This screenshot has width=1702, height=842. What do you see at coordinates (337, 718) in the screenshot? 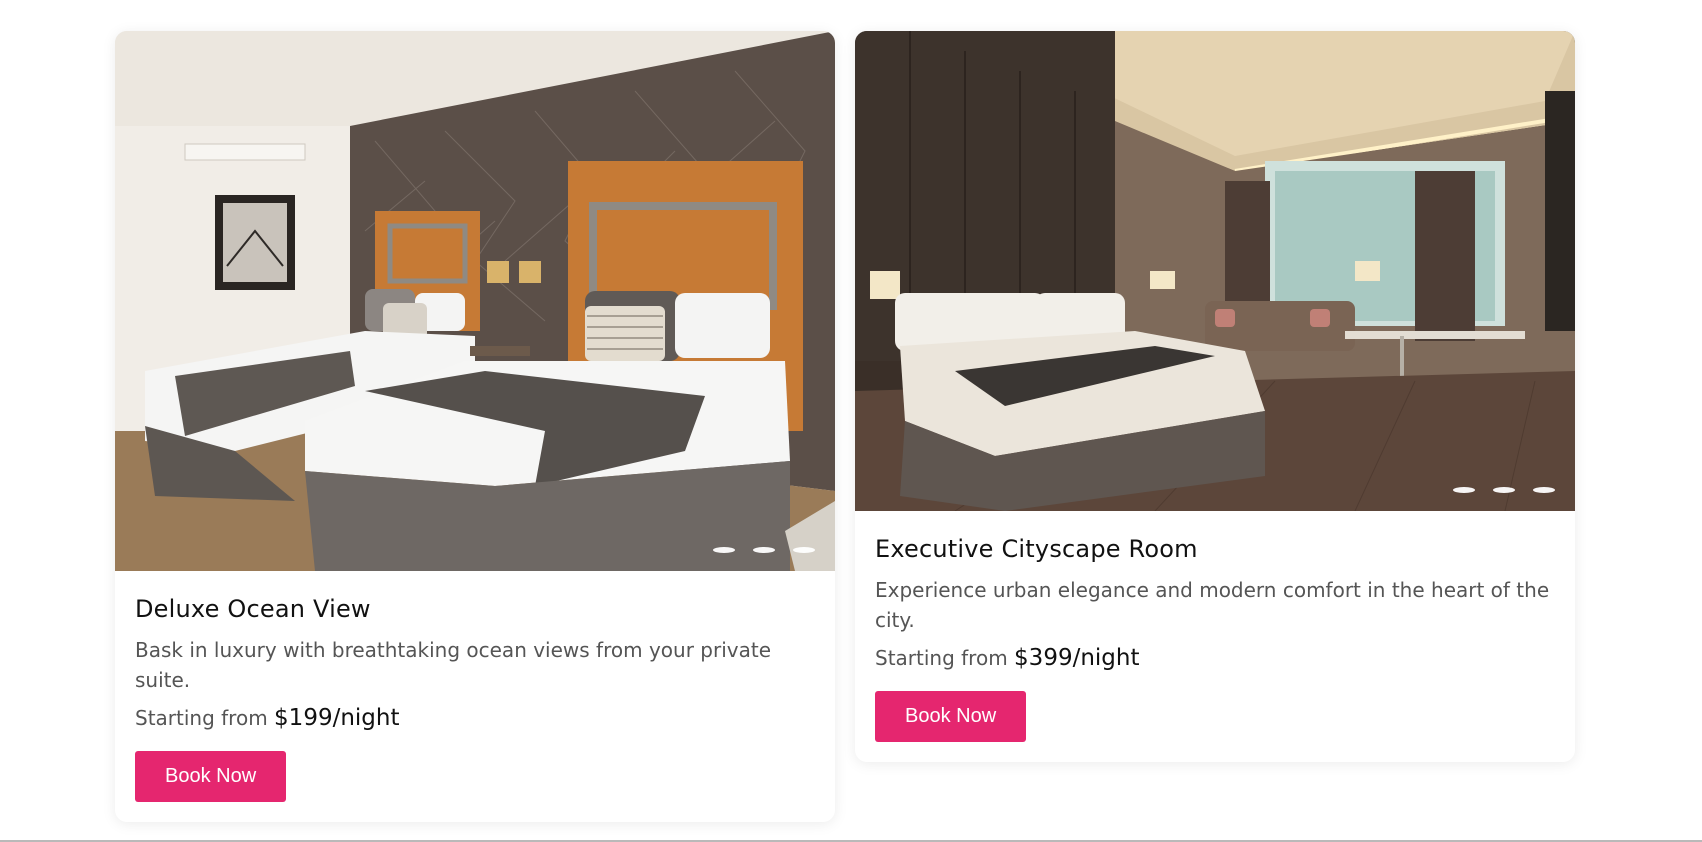
I see `room-price: $199/night` at bounding box center [337, 718].